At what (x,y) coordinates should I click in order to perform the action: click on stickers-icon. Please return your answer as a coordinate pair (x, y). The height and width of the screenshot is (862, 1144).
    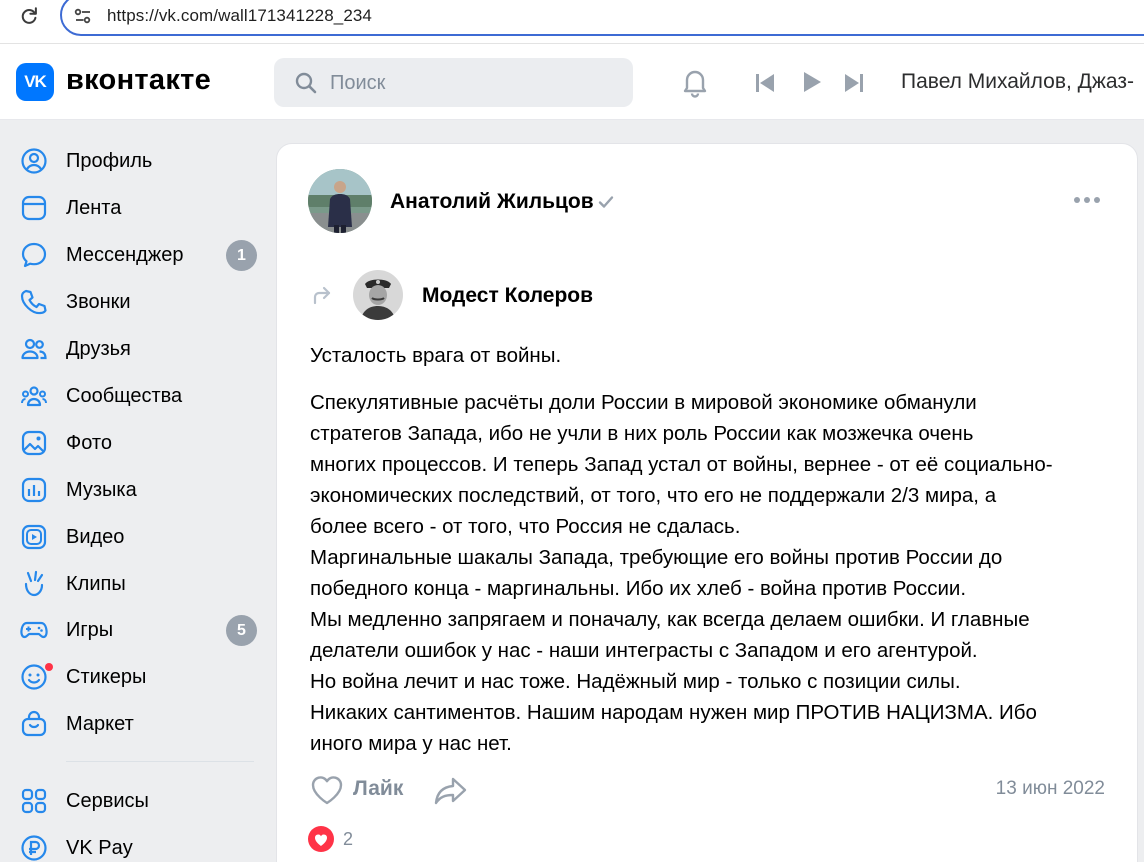
    Looking at the image, I should click on (34, 677).